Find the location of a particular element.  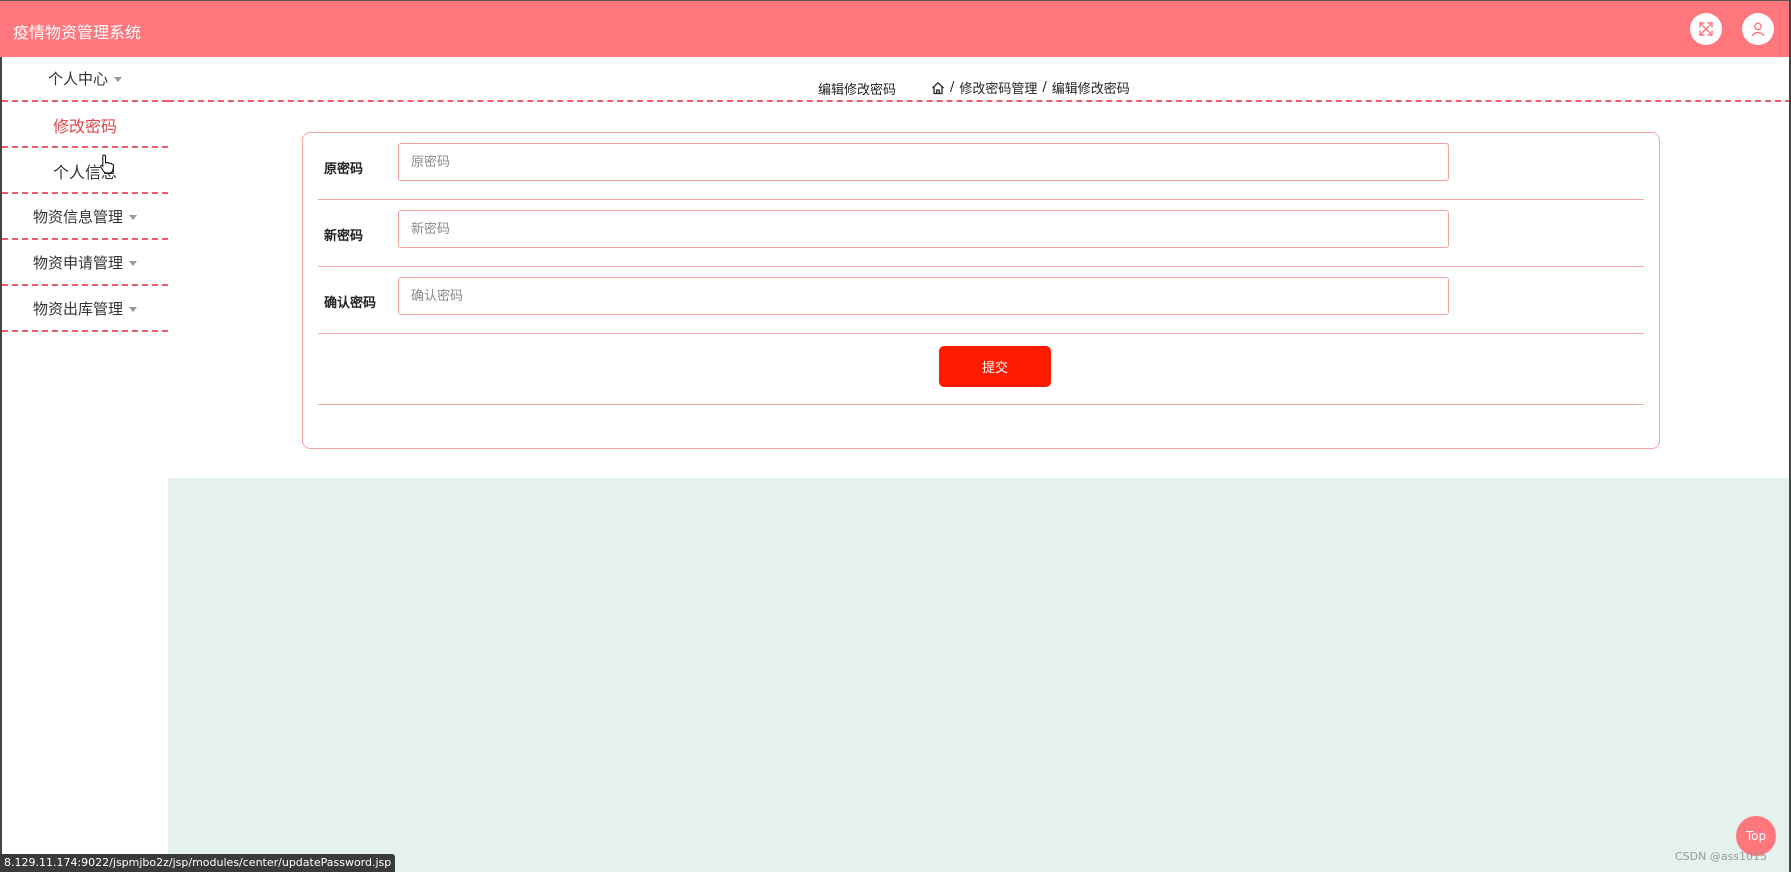

page-title: 编辑修改密码 is located at coordinates (857, 90).